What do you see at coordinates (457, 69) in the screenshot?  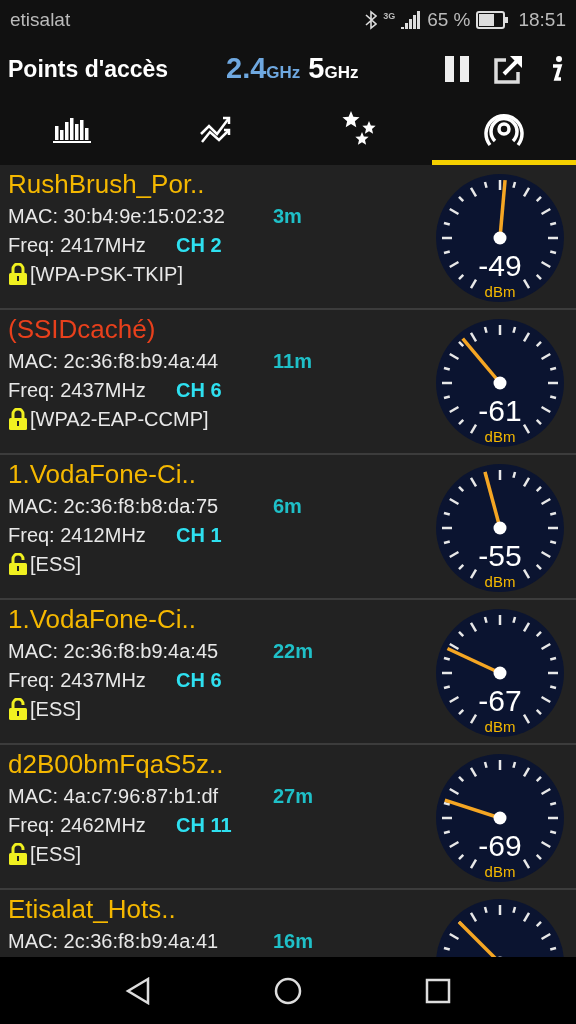 I see `pause-icon` at bounding box center [457, 69].